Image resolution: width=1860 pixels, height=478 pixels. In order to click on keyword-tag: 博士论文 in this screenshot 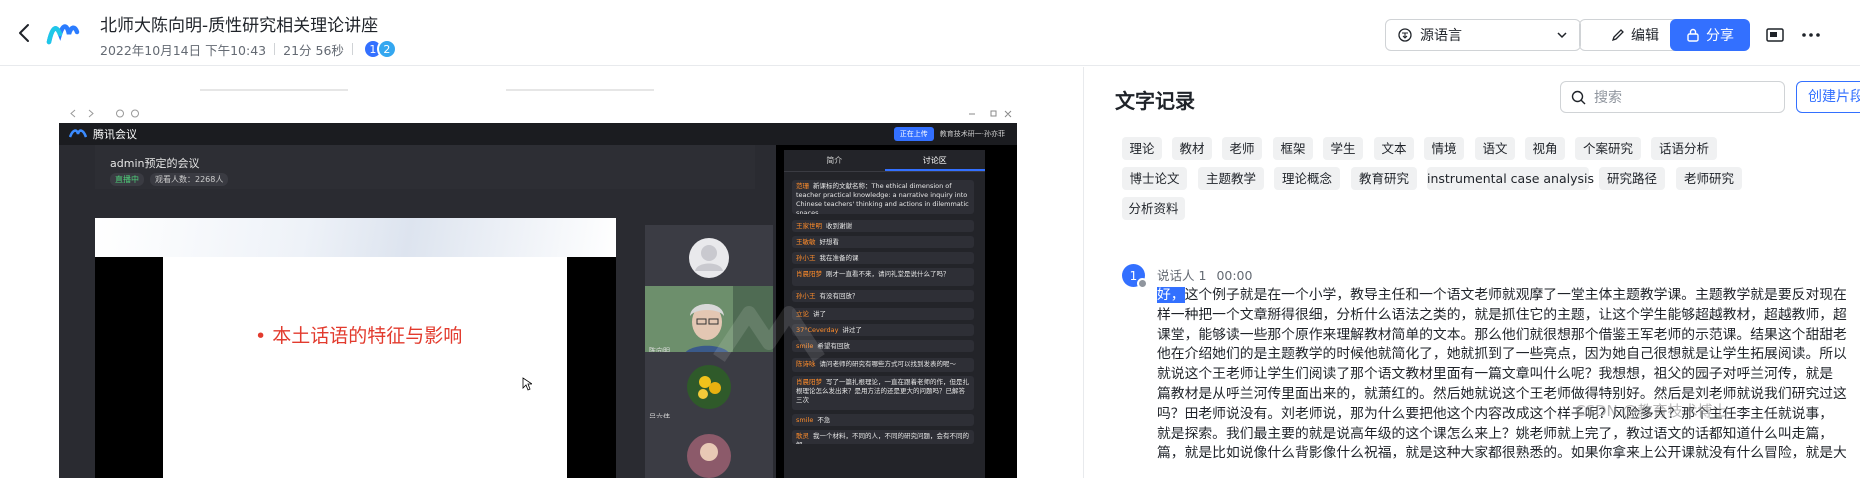, I will do `click(1154, 178)`.